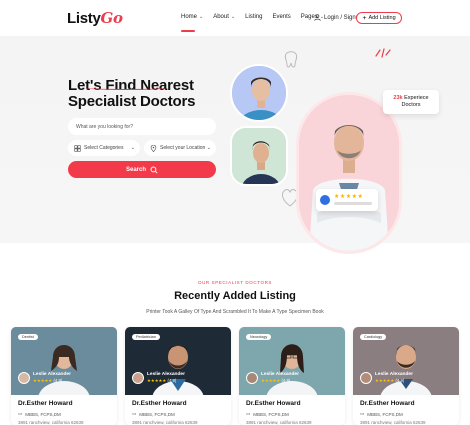  Describe the element at coordinates (317, 17) in the screenshot. I see `user-icon` at that location.